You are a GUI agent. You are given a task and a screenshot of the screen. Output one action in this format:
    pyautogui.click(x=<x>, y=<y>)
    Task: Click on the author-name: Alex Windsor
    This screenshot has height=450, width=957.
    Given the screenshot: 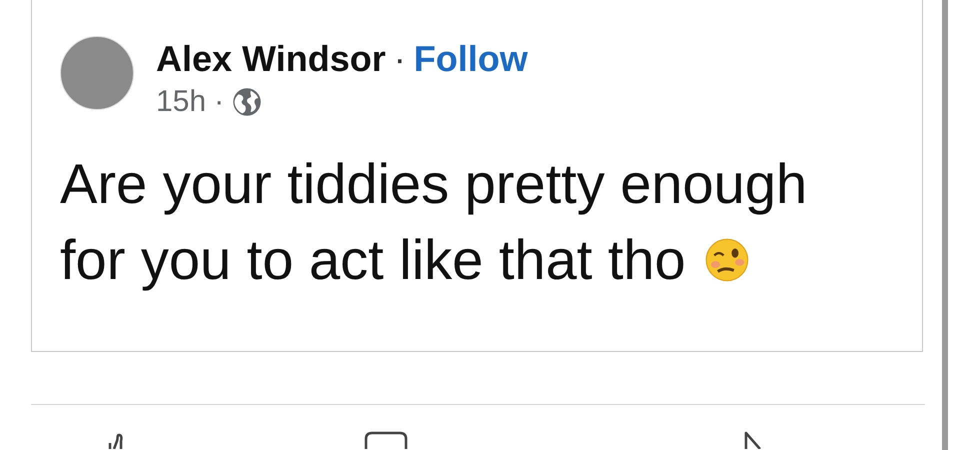 What is the action you would take?
    pyautogui.click(x=271, y=59)
    